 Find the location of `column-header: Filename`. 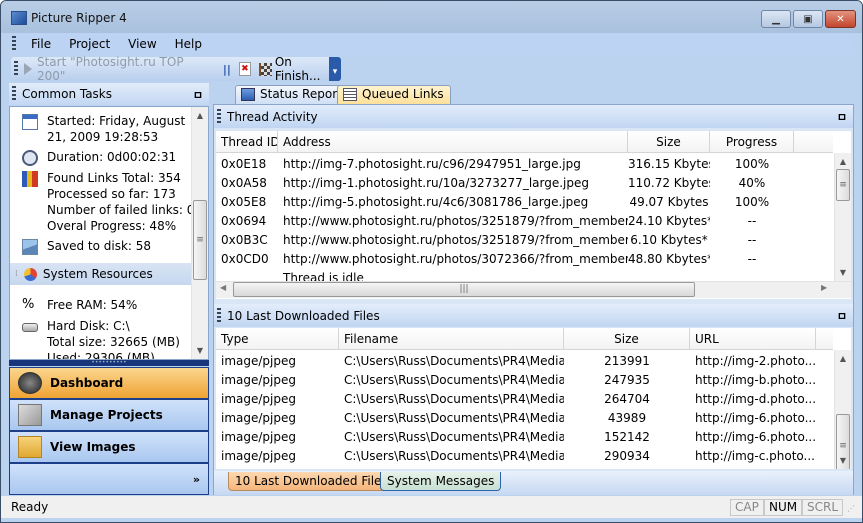

column-header: Filename is located at coordinates (451, 339).